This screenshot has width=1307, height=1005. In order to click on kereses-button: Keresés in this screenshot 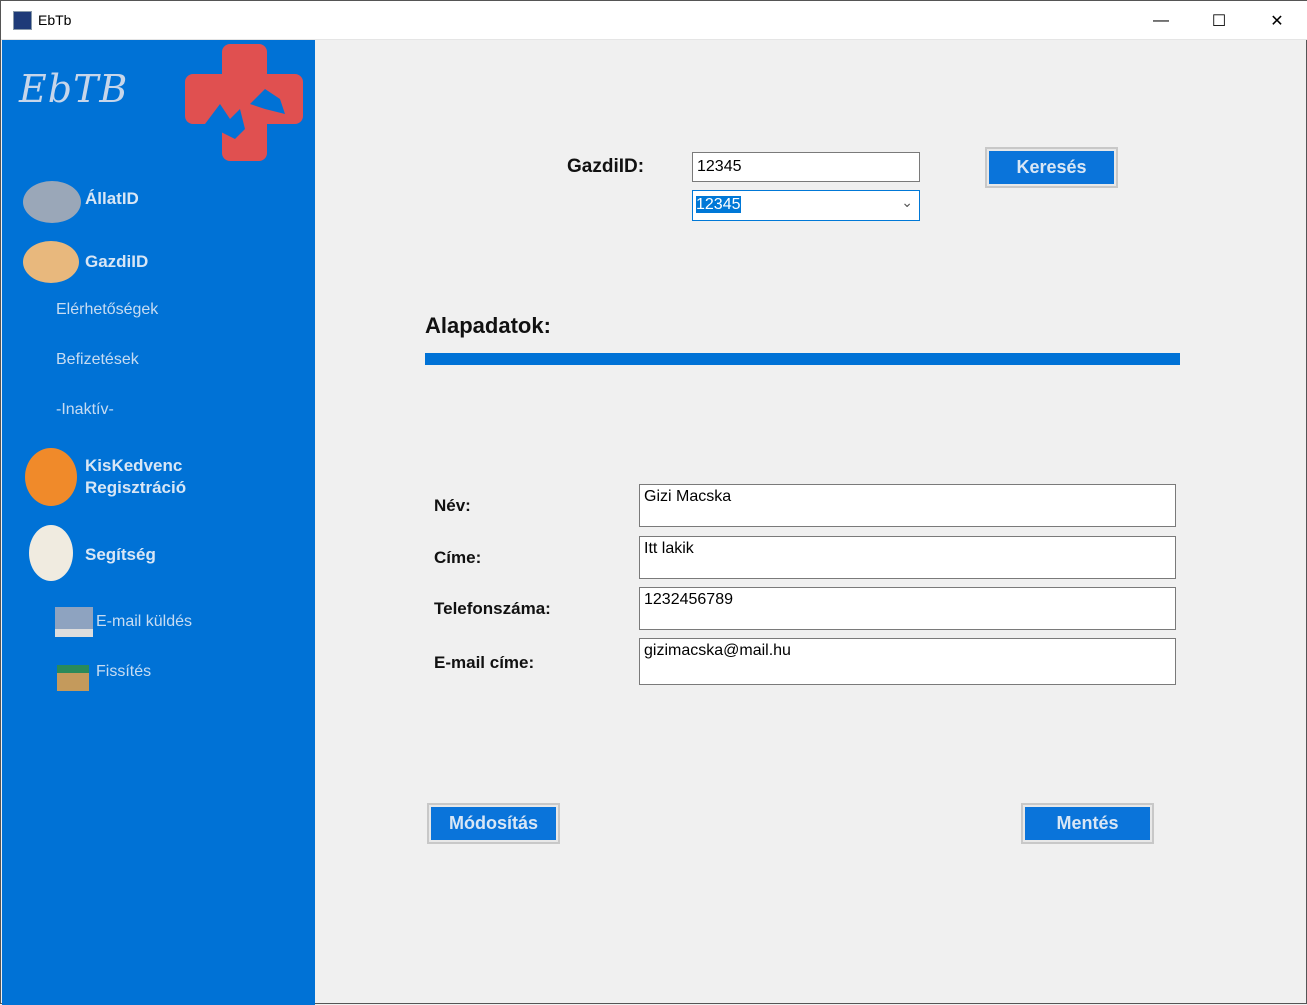, I will do `click(1051, 167)`.